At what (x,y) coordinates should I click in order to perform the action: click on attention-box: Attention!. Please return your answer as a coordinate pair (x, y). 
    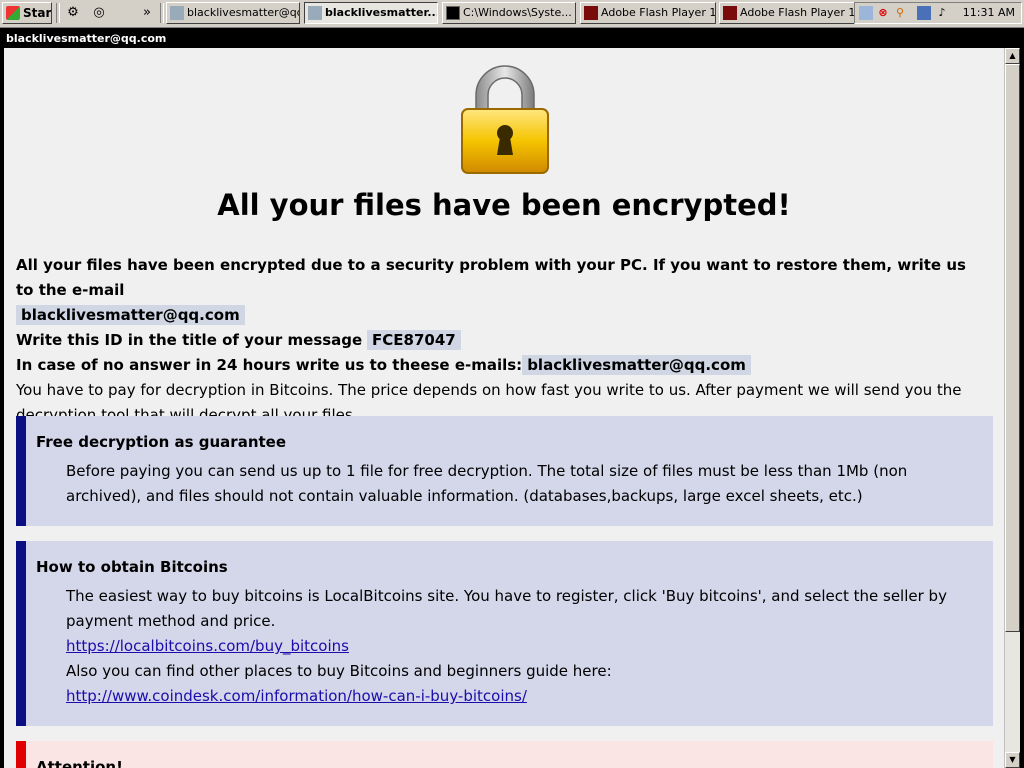
    Looking at the image, I should click on (504, 754).